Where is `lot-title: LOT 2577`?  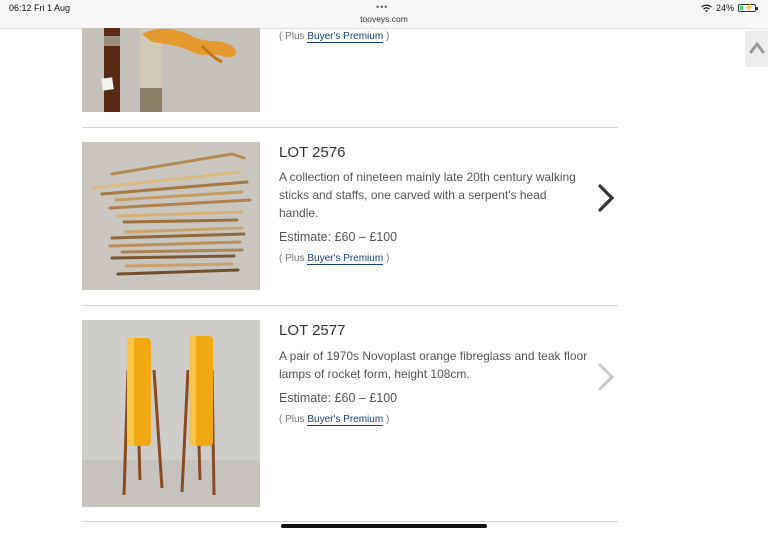 lot-title: LOT 2577 is located at coordinates (312, 330).